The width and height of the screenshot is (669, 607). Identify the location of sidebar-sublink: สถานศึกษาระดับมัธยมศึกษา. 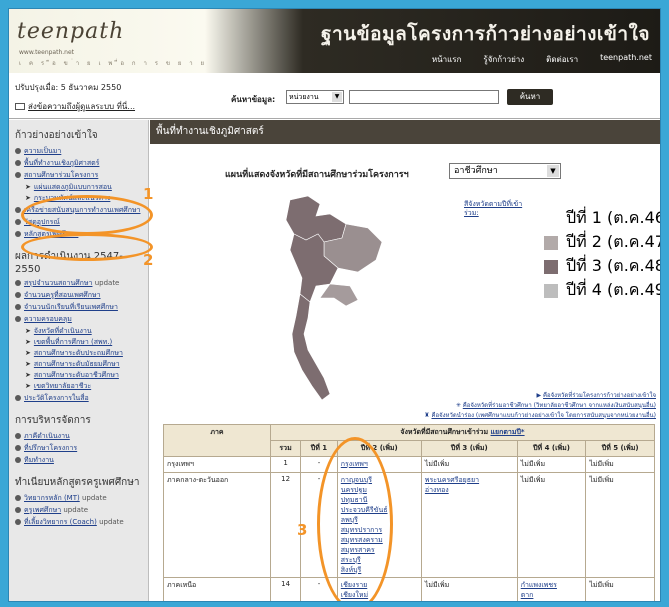
(77, 364).